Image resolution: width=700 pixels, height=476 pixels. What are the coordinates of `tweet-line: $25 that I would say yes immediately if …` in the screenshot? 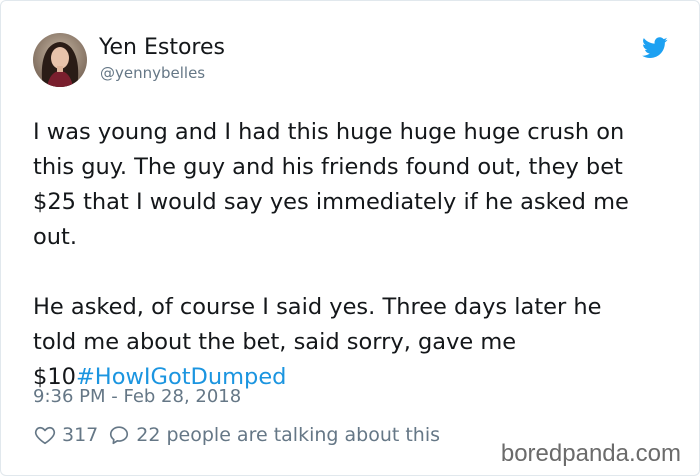 It's located at (331, 202).